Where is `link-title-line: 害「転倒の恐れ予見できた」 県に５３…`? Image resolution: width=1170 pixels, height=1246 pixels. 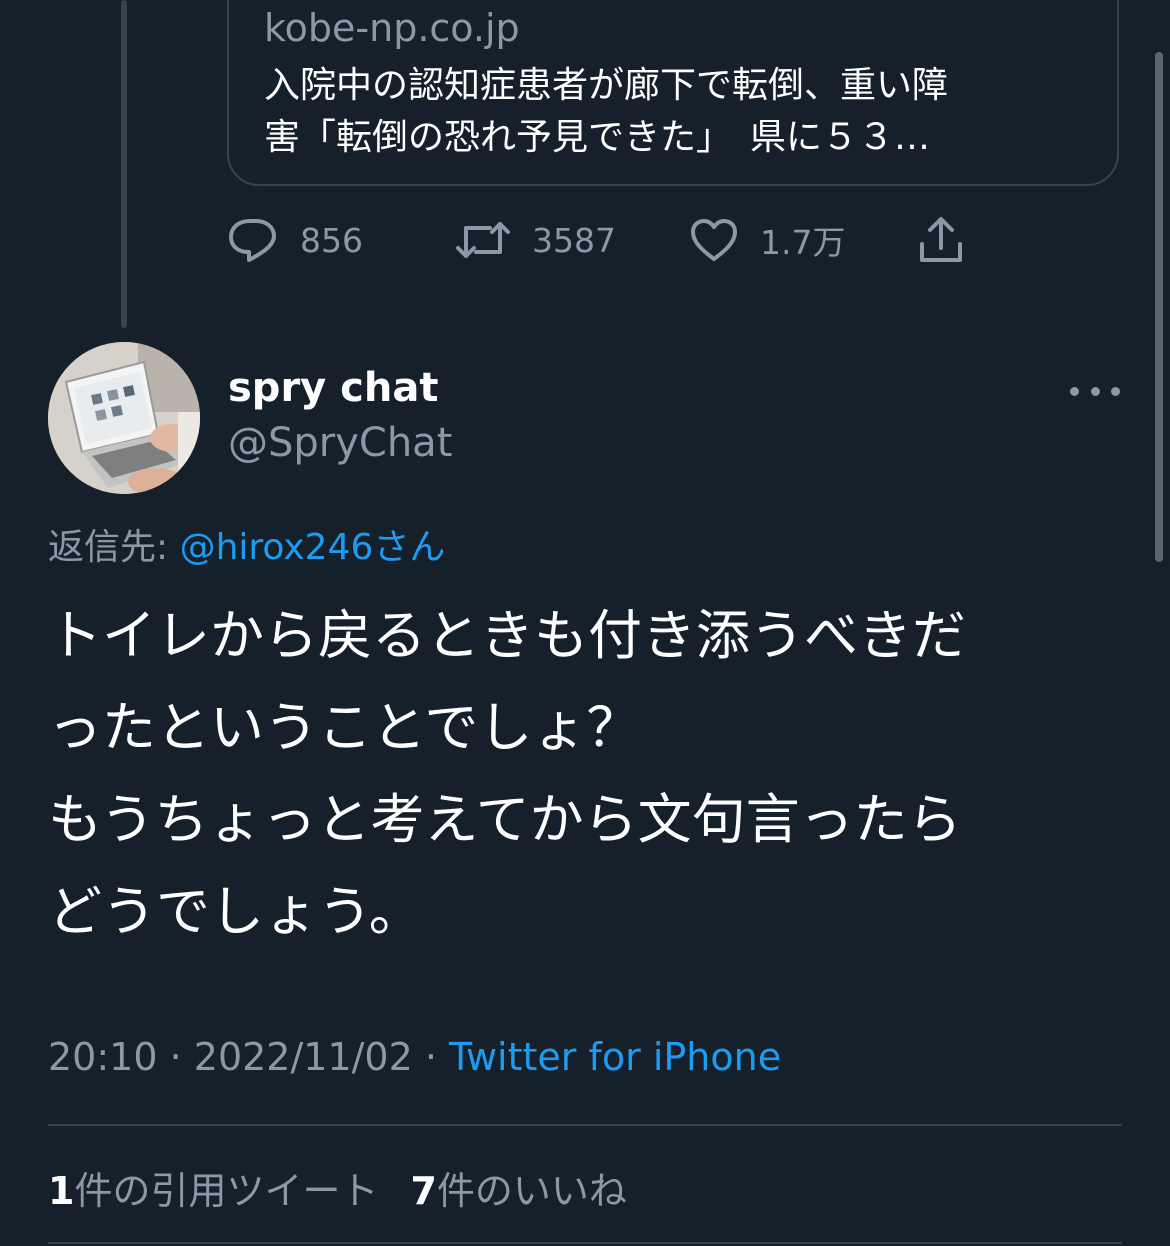
link-title-line: 害「転倒の恐れ予見できた」 県に５３… is located at coordinates (597, 137).